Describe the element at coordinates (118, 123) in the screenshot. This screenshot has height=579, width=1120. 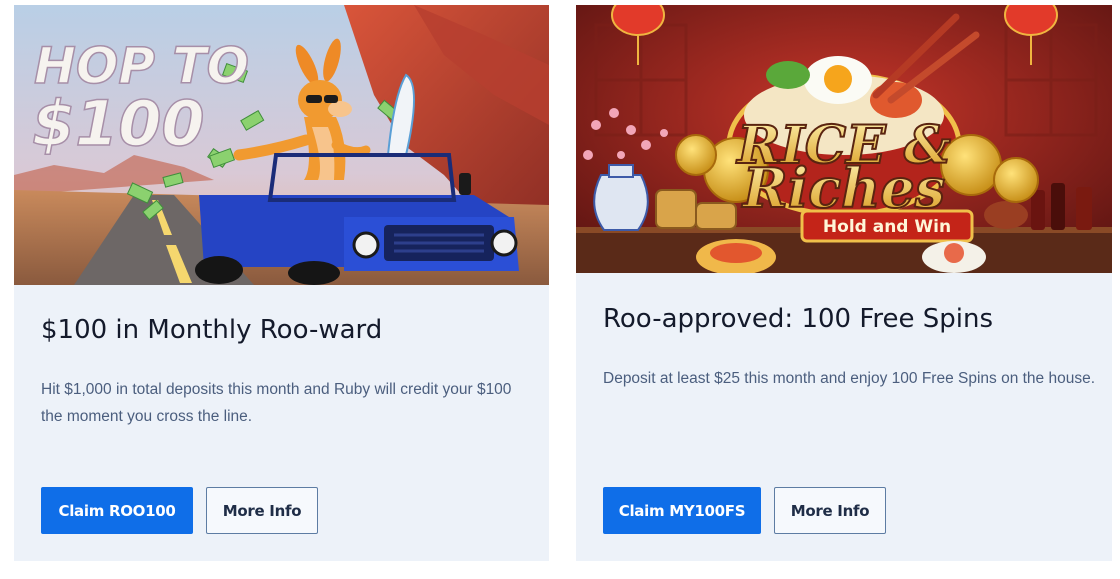
I see `banner-headline-line2: $100` at that location.